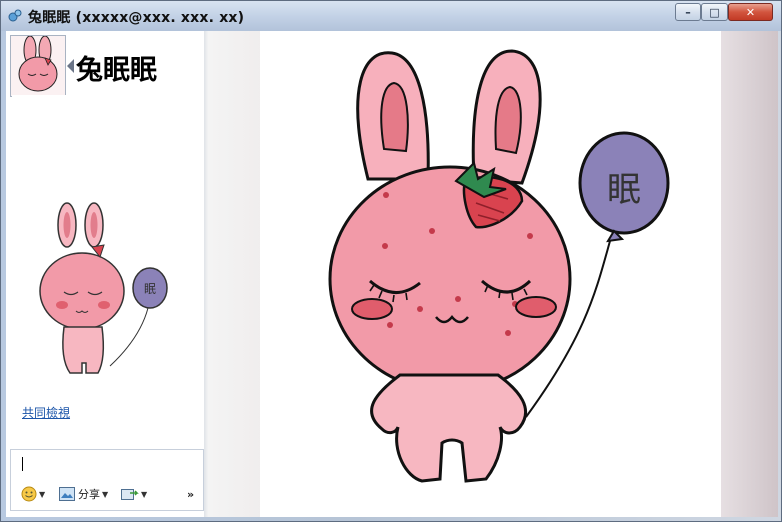  What do you see at coordinates (116, 70) in the screenshot?
I see `contact-name: 兔眠眠` at bounding box center [116, 70].